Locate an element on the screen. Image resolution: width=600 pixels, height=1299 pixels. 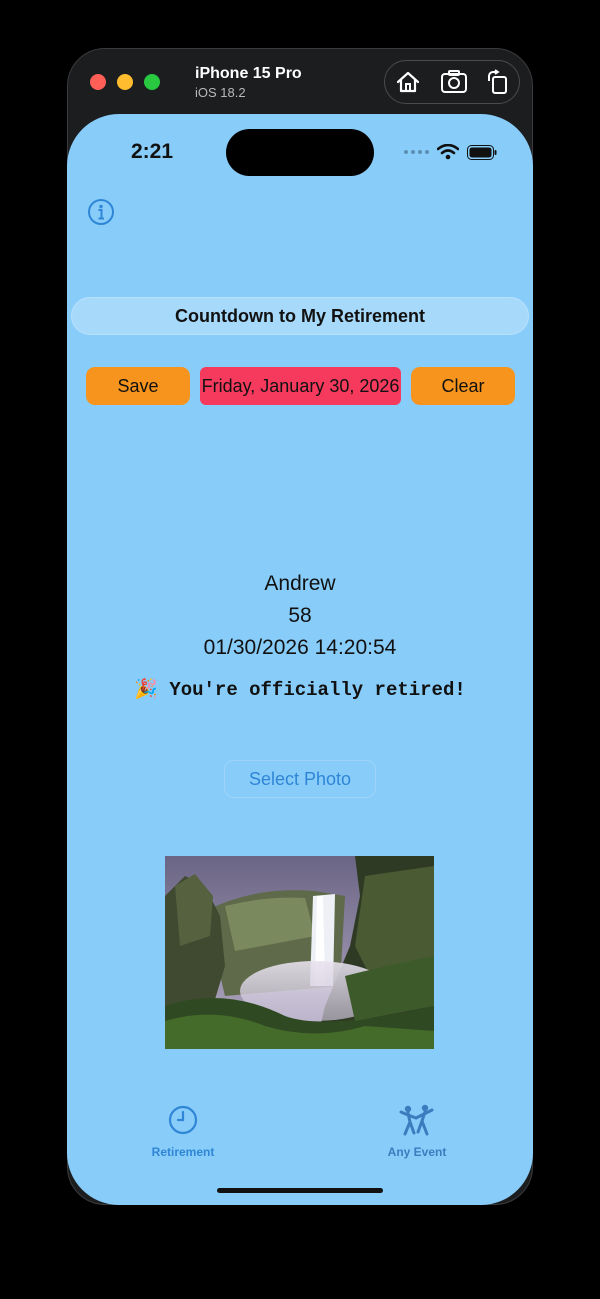
close-window-button is located at coordinates (98, 82).